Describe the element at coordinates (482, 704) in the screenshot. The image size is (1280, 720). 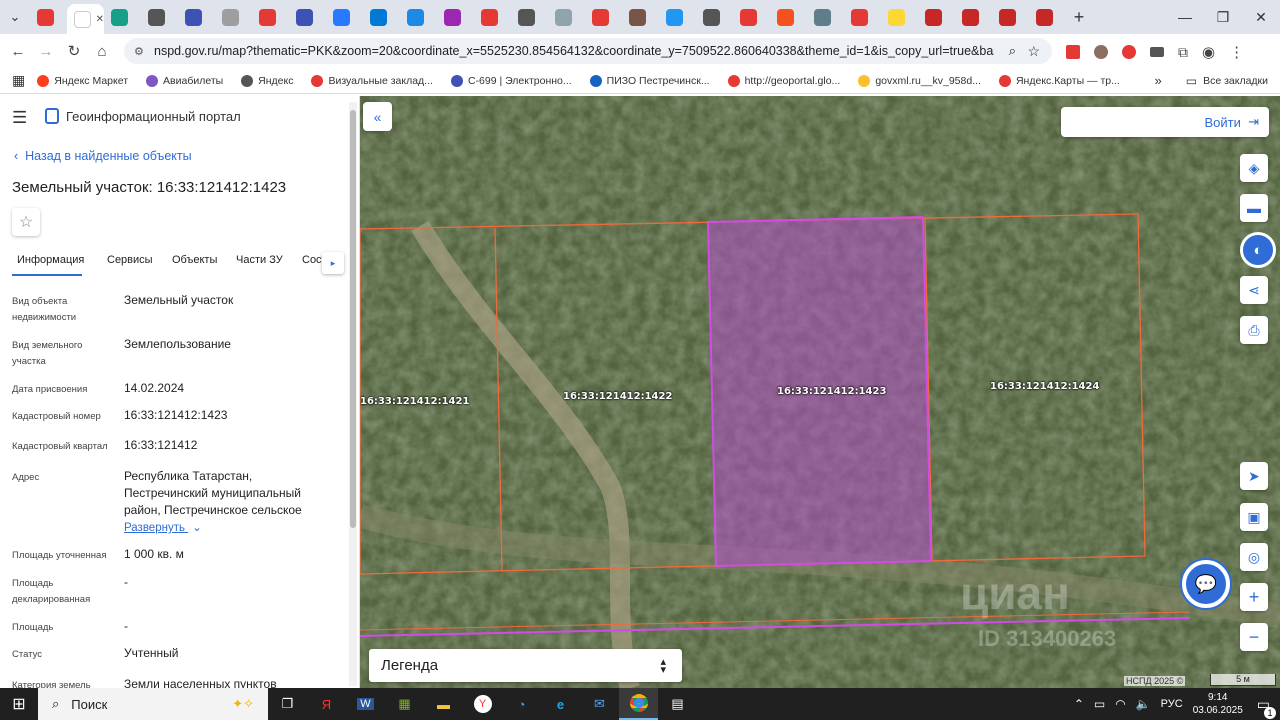
I see `taskbar-yandex: Y` at that location.